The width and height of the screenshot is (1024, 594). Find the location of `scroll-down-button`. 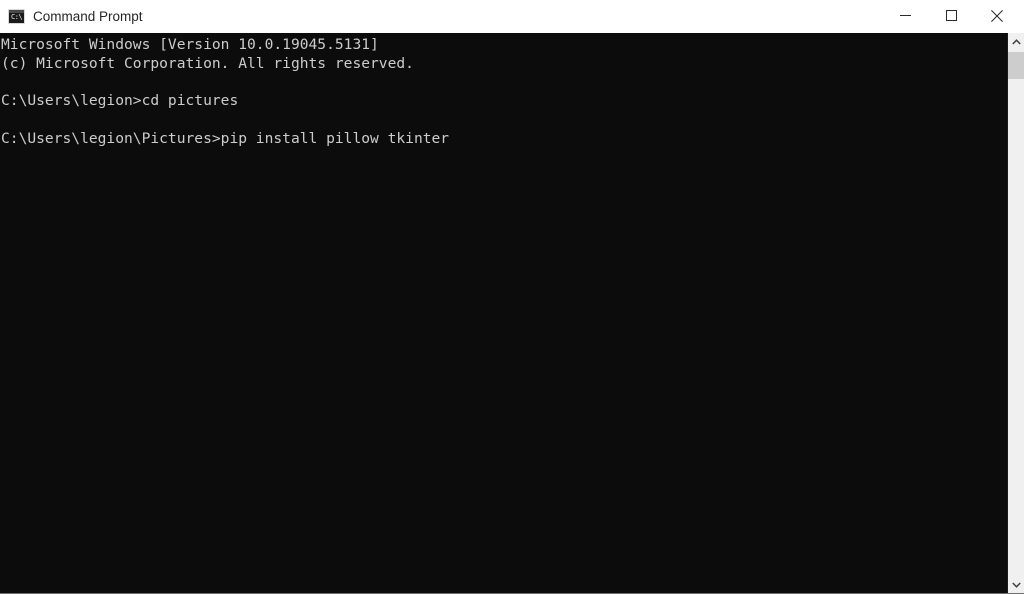

scroll-down-button is located at coordinates (1016, 584).